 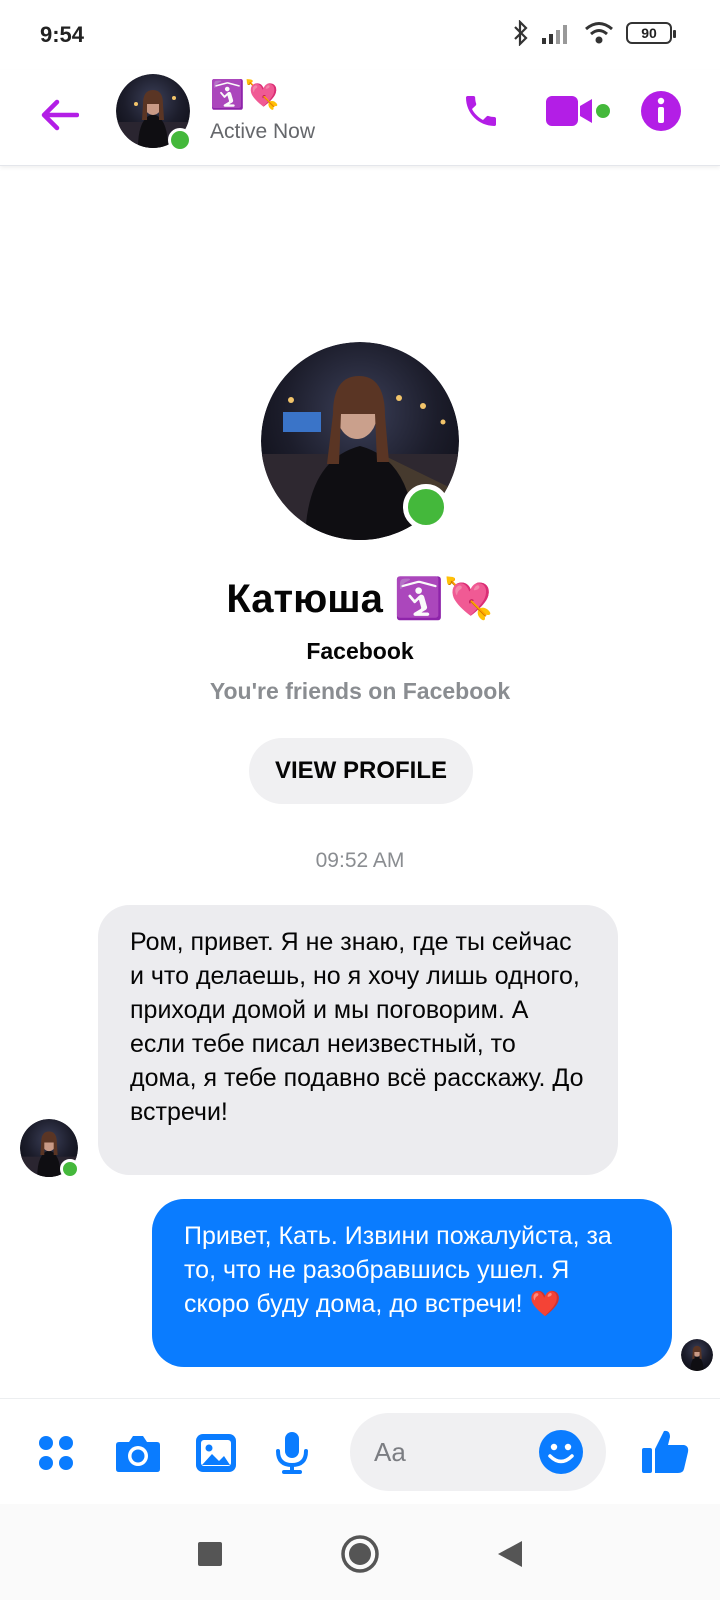 I want to click on menu-dots-icon, so click(x=56, y=1453).